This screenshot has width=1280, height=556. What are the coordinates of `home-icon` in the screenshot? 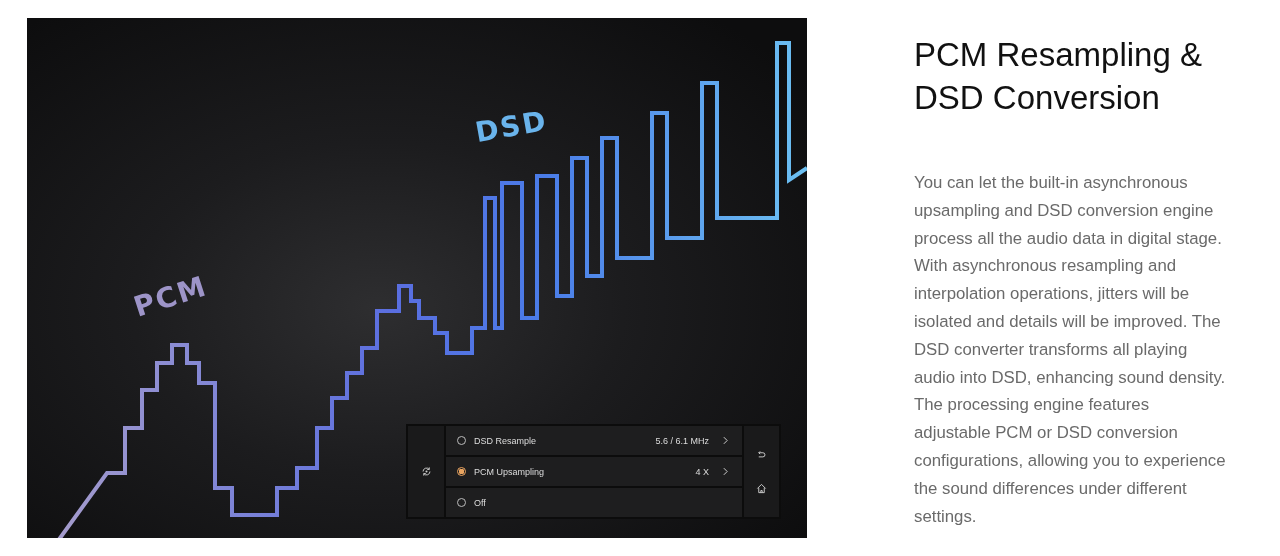 It's located at (761, 488).